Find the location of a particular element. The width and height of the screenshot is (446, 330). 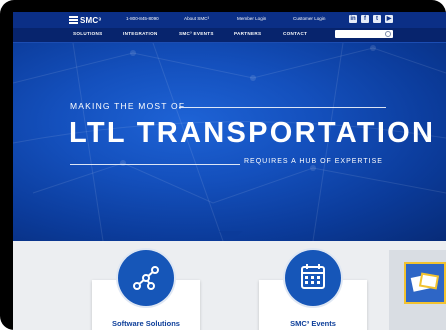

hero-subline: REQUIRES A HUB OF EXPERTISE is located at coordinates (313, 161).